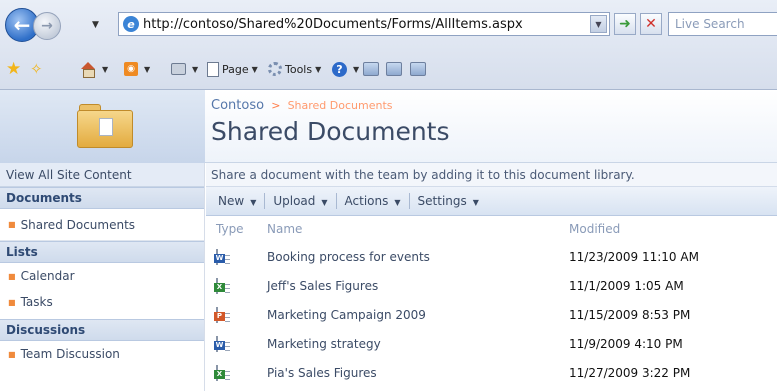  I want to click on page-menu: Page ▼, so click(232, 69).